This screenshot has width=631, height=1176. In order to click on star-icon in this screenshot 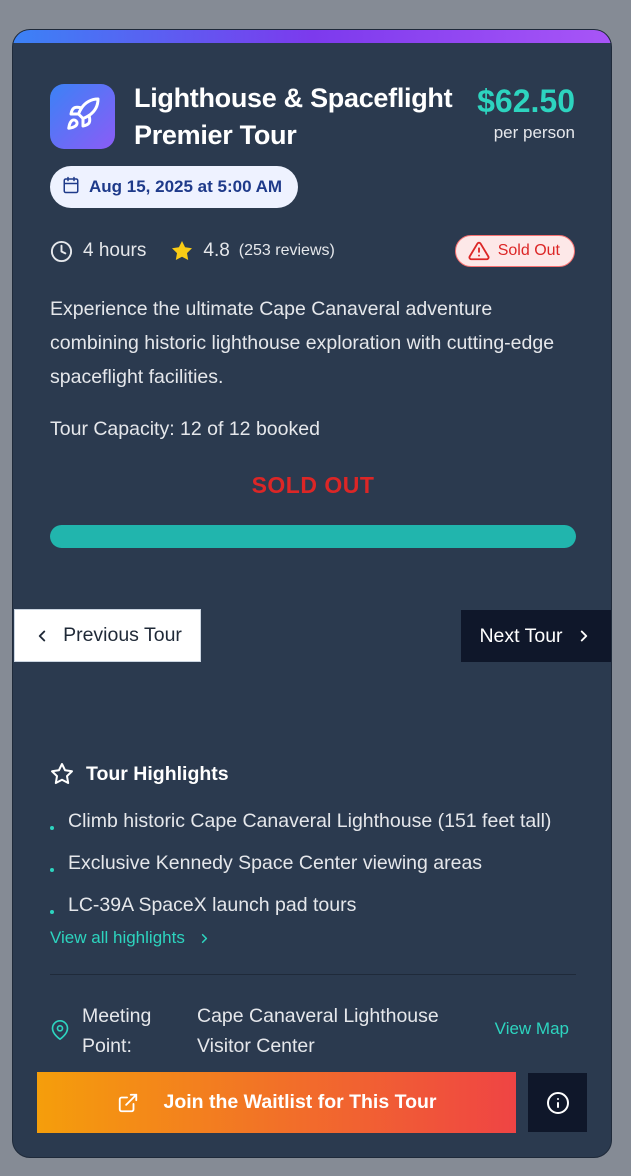, I will do `click(182, 251)`.